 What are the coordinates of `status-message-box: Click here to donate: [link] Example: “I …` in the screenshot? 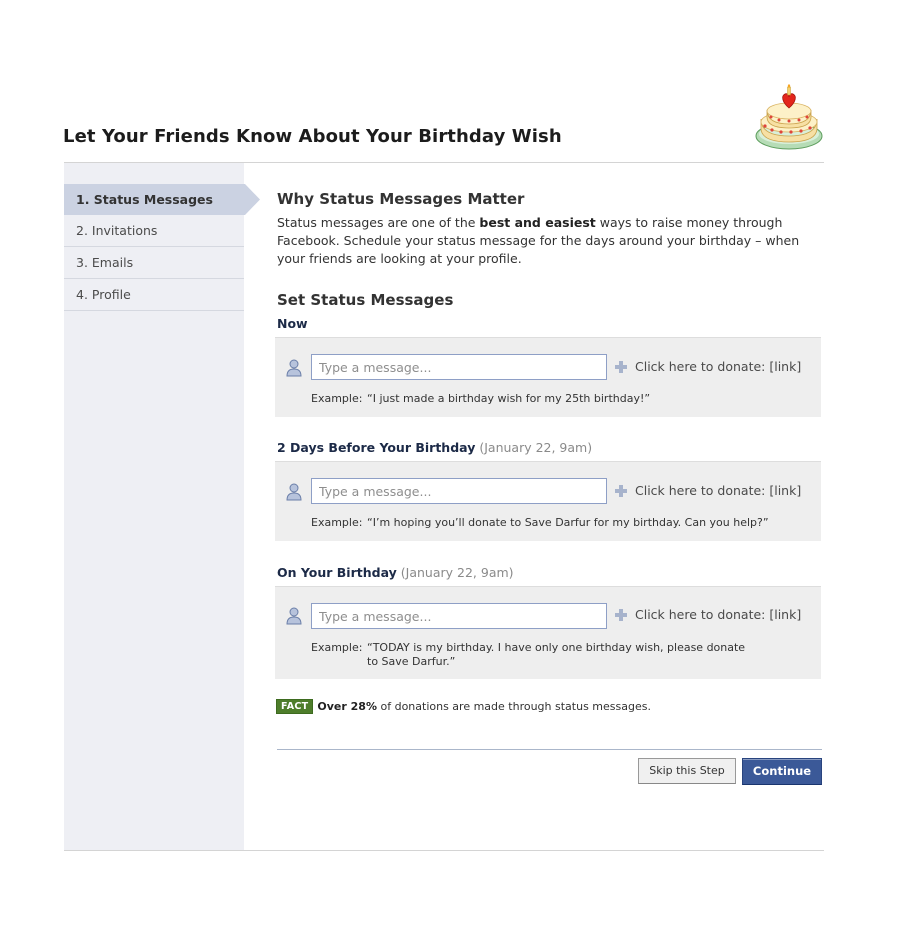 It's located at (548, 377).